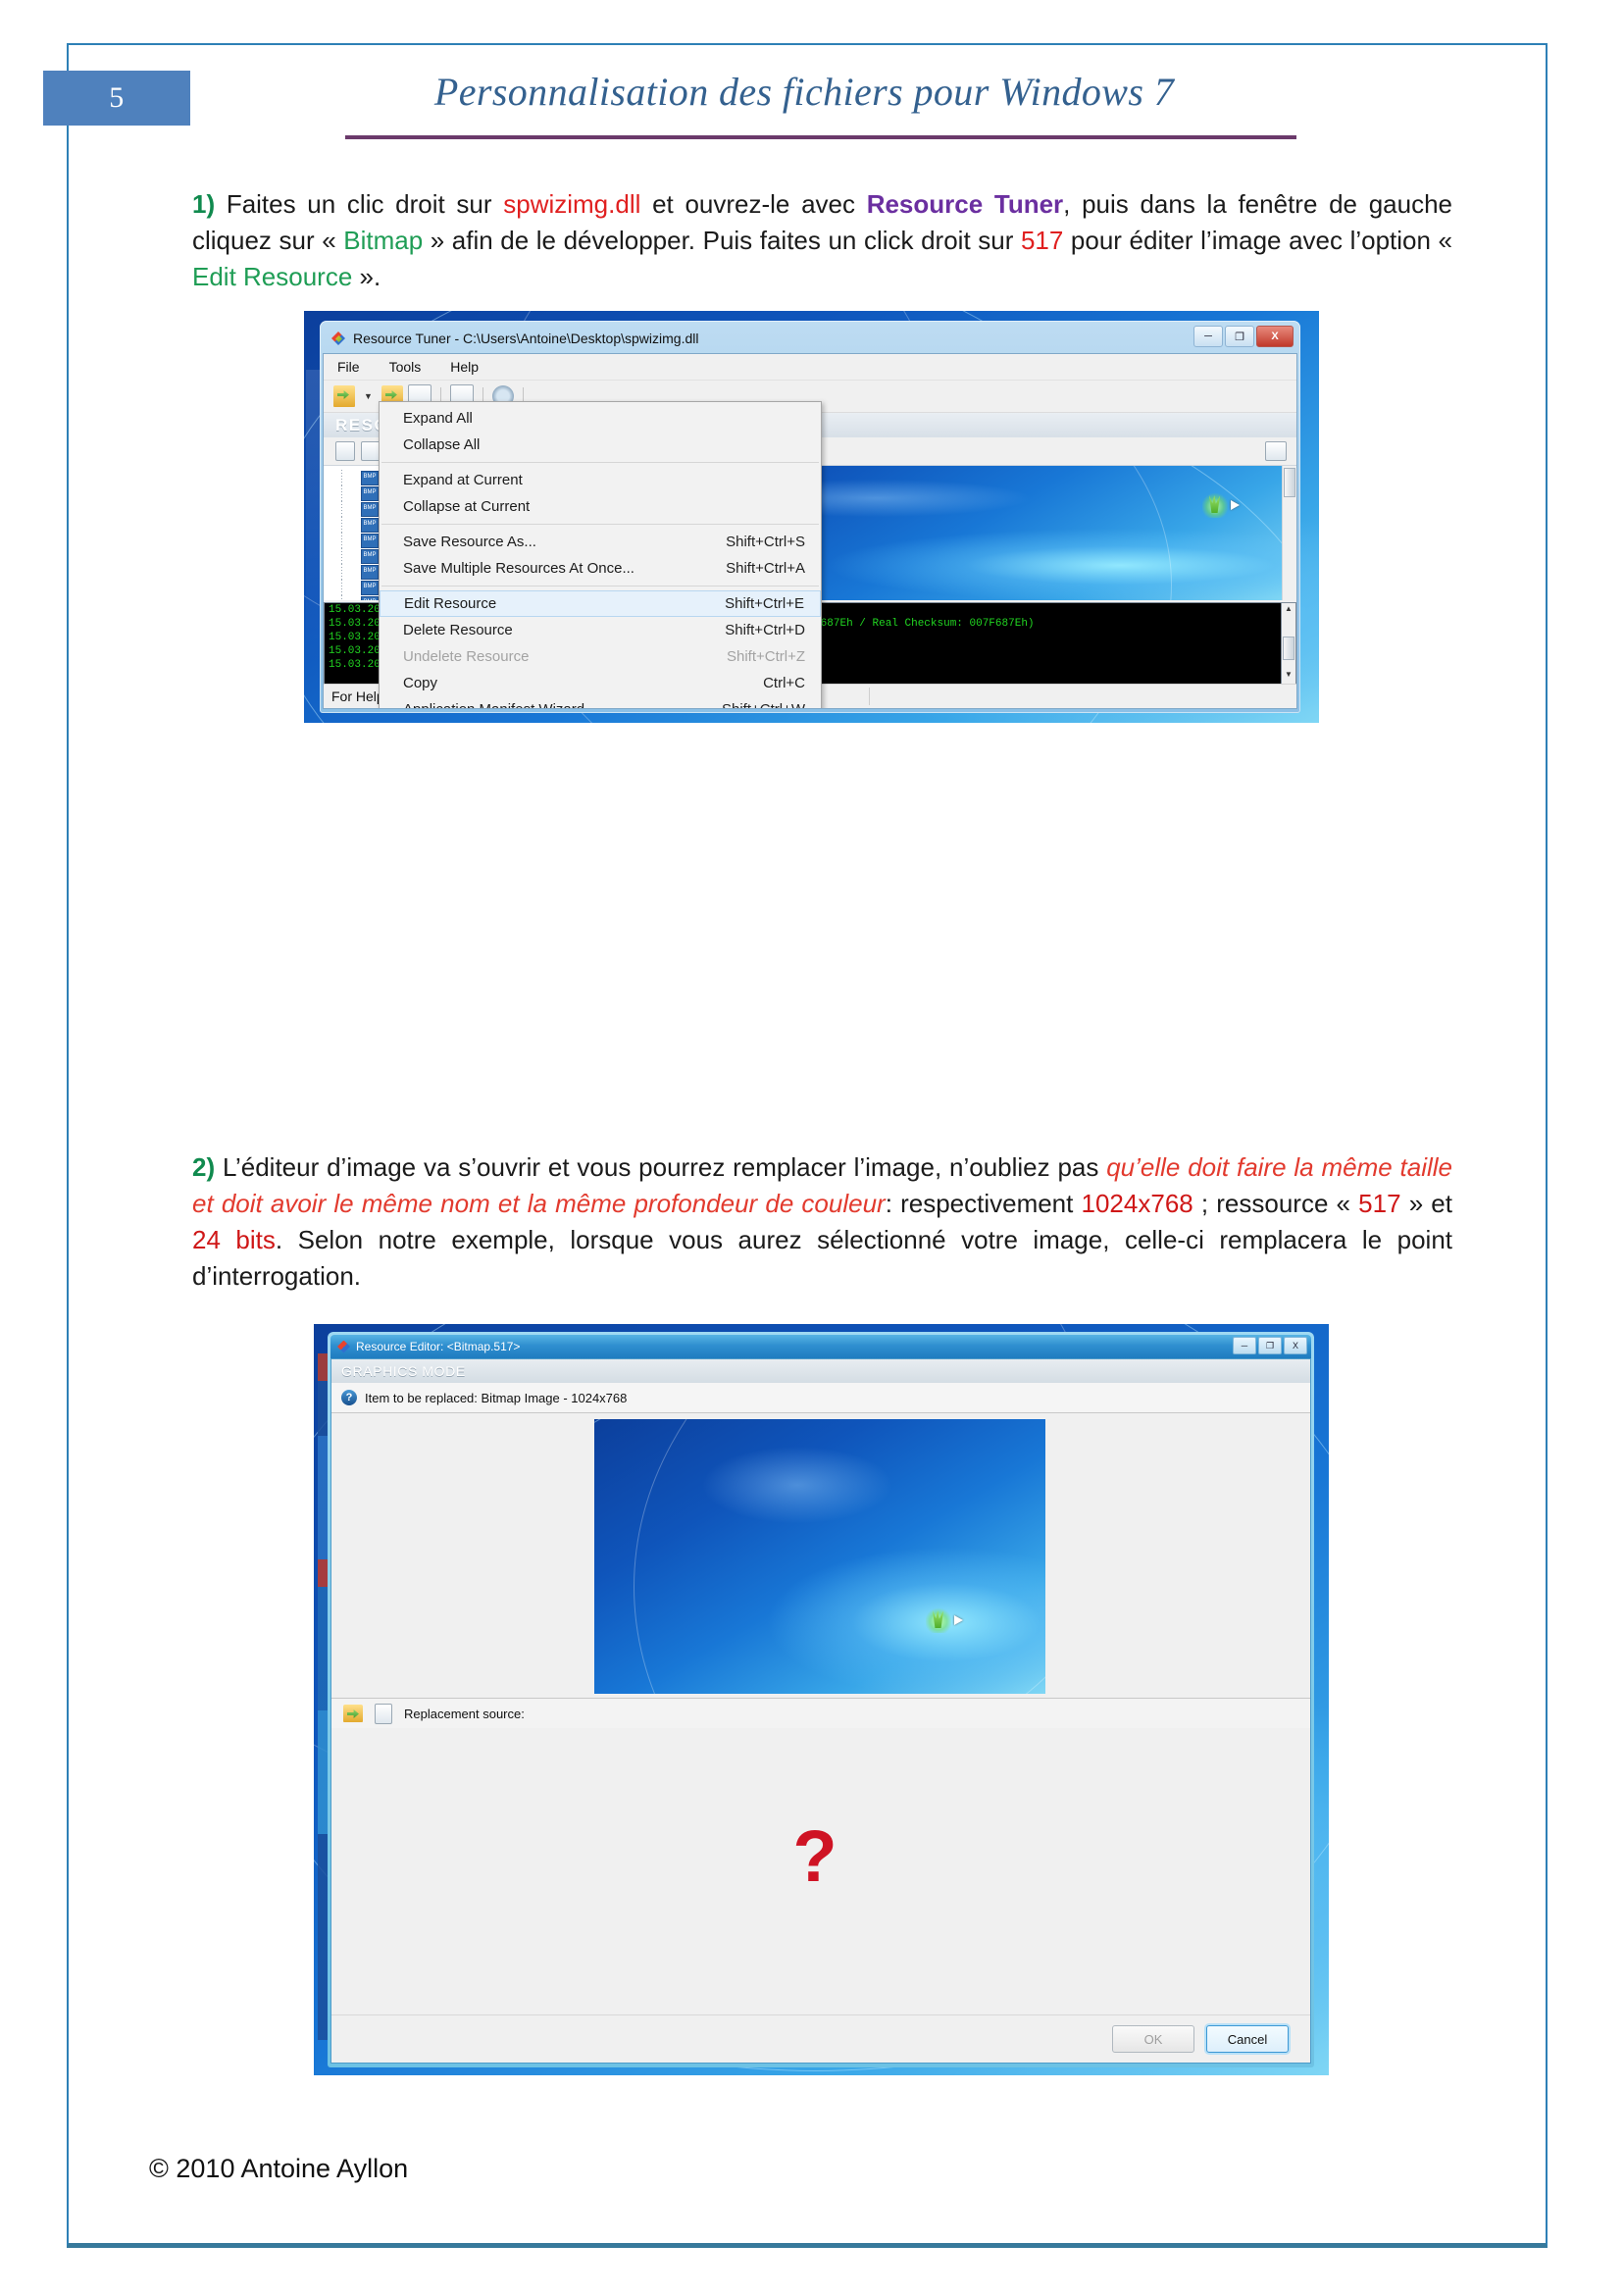 This screenshot has width=1624, height=2294. I want to click on log-scrollbar: ▲ ▼, so click(1288, 643).